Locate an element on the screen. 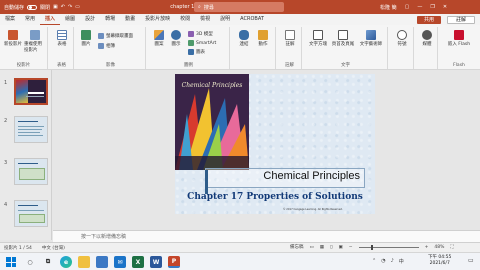  pictures-button: 圖片 is located at coordinates (86, 38).